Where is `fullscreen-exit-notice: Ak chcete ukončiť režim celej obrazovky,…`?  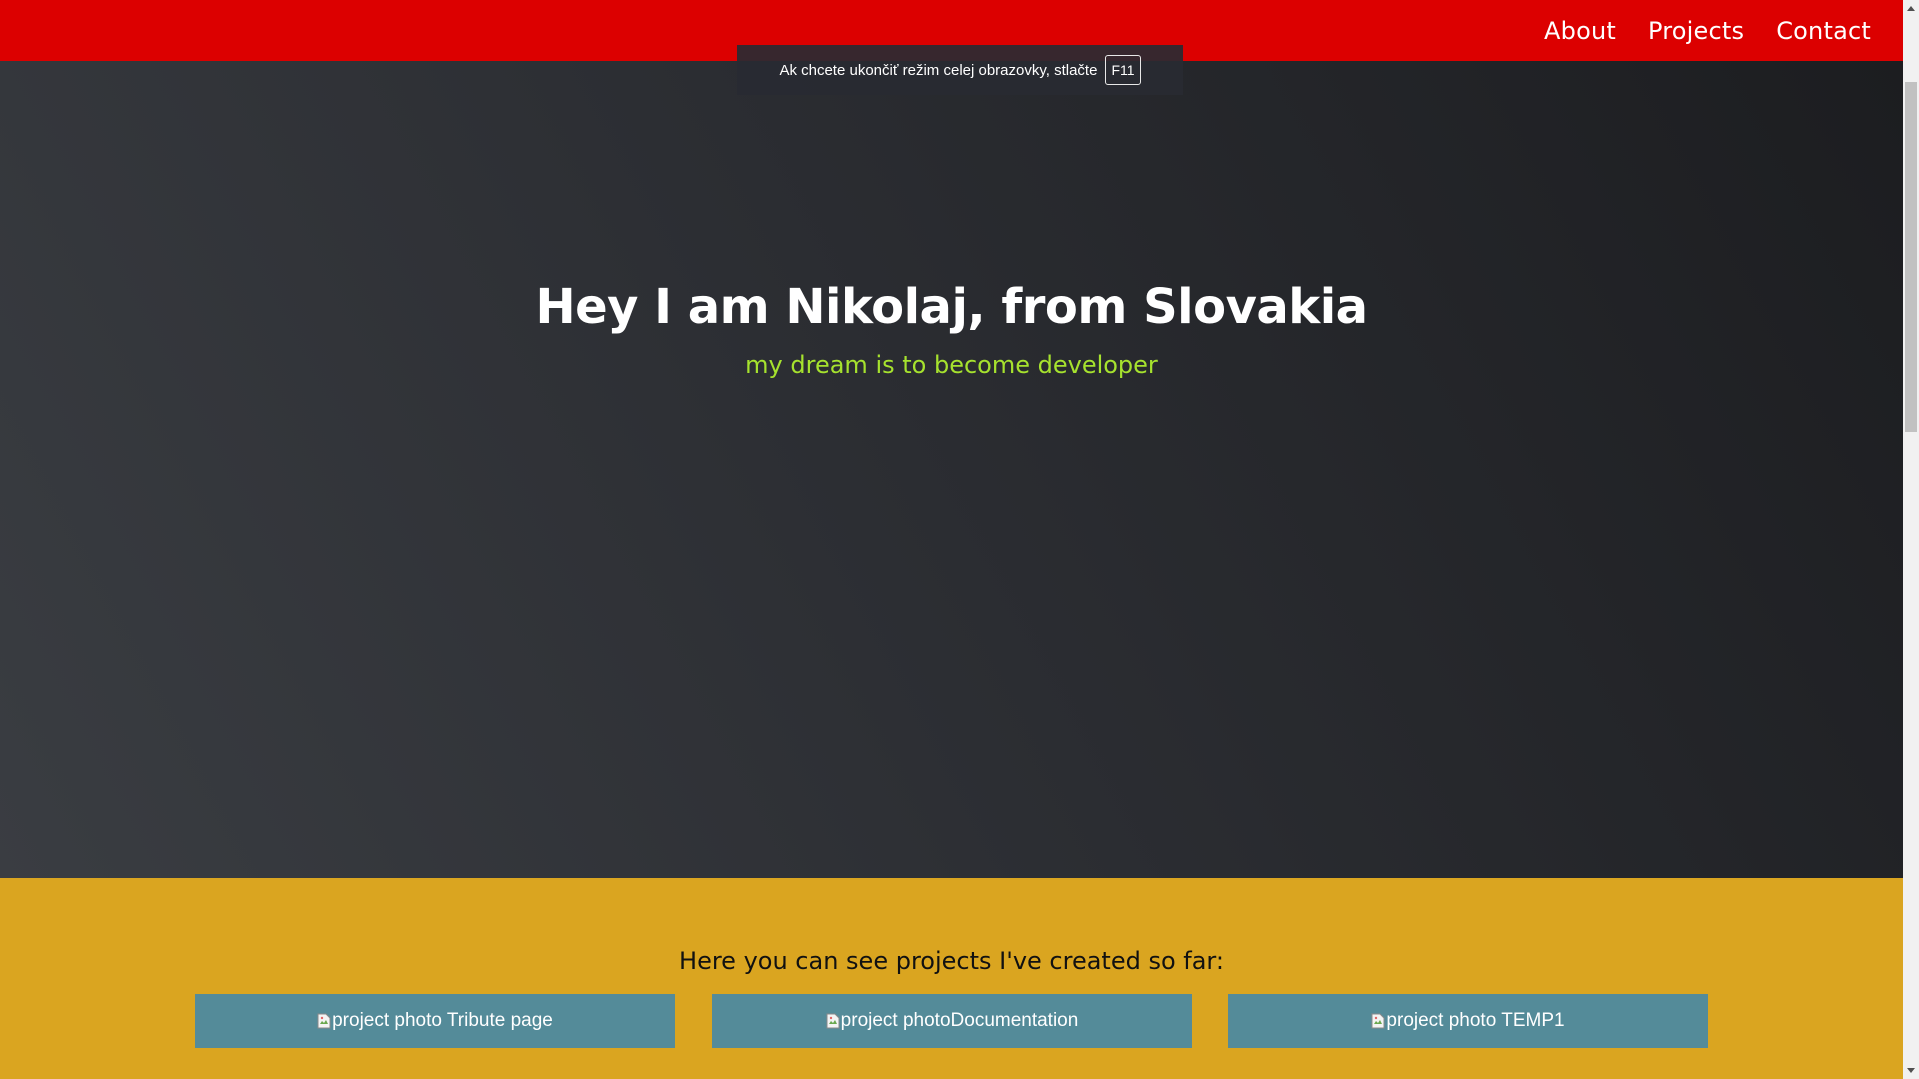 fullscreen-exit-notice: Ak chcete ukončiť režim celej obrazovky,… is located at coordinates (960, 70).